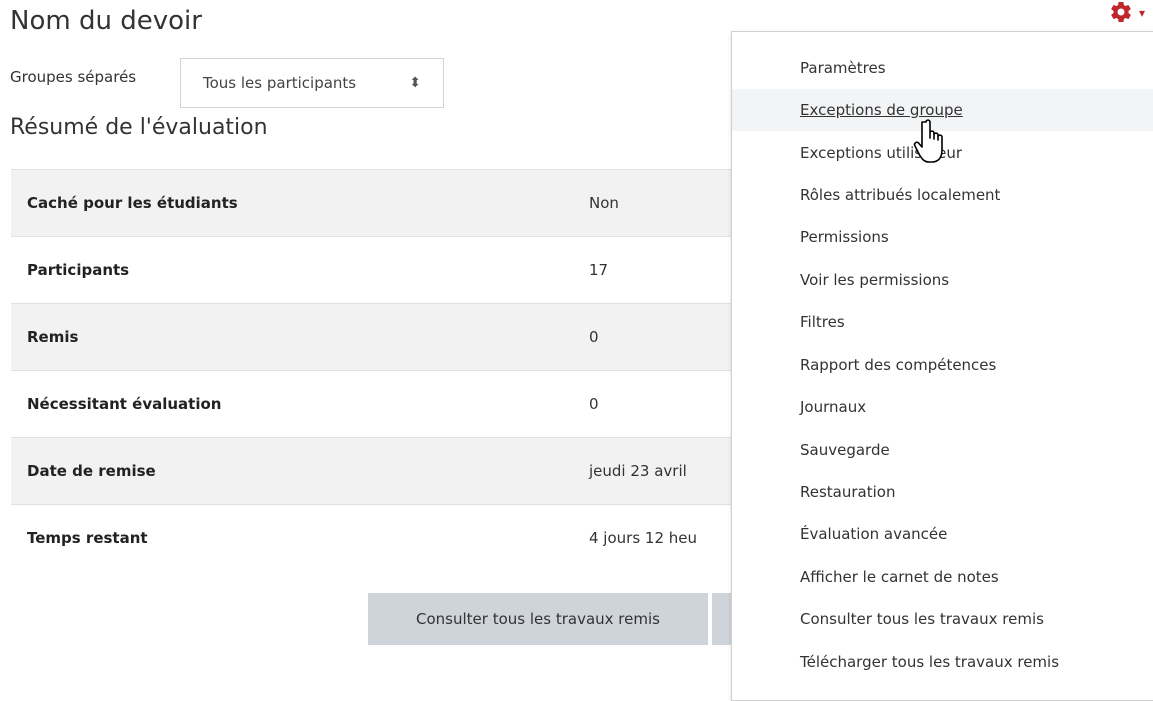 The width and height of the screenshot is (1153, 701). Describe the element at coordinates (599, 270) in the screenshot. I see `row-value: 17` at that location.